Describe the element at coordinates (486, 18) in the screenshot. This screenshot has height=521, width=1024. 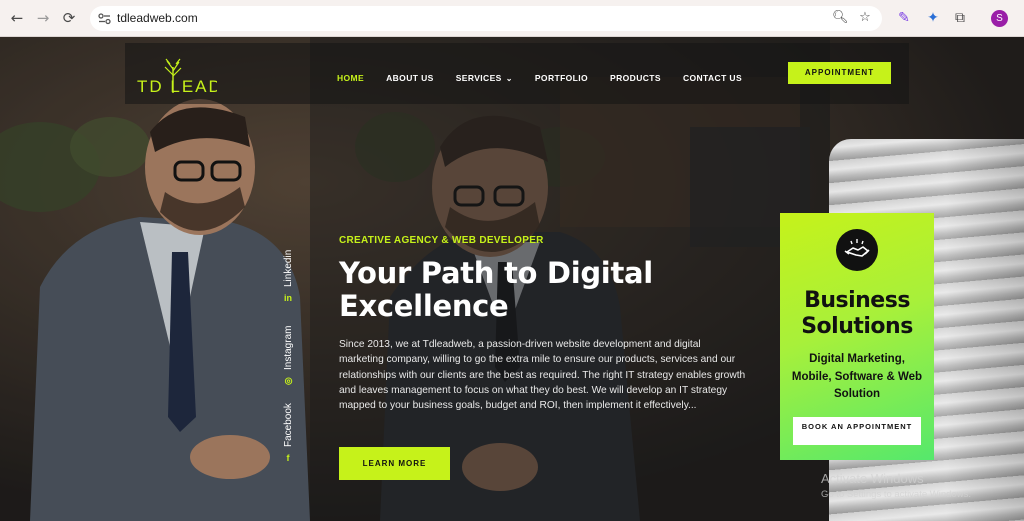
I see `address-bar: tdleadweb.com 🔍︎ ☆` at that location.